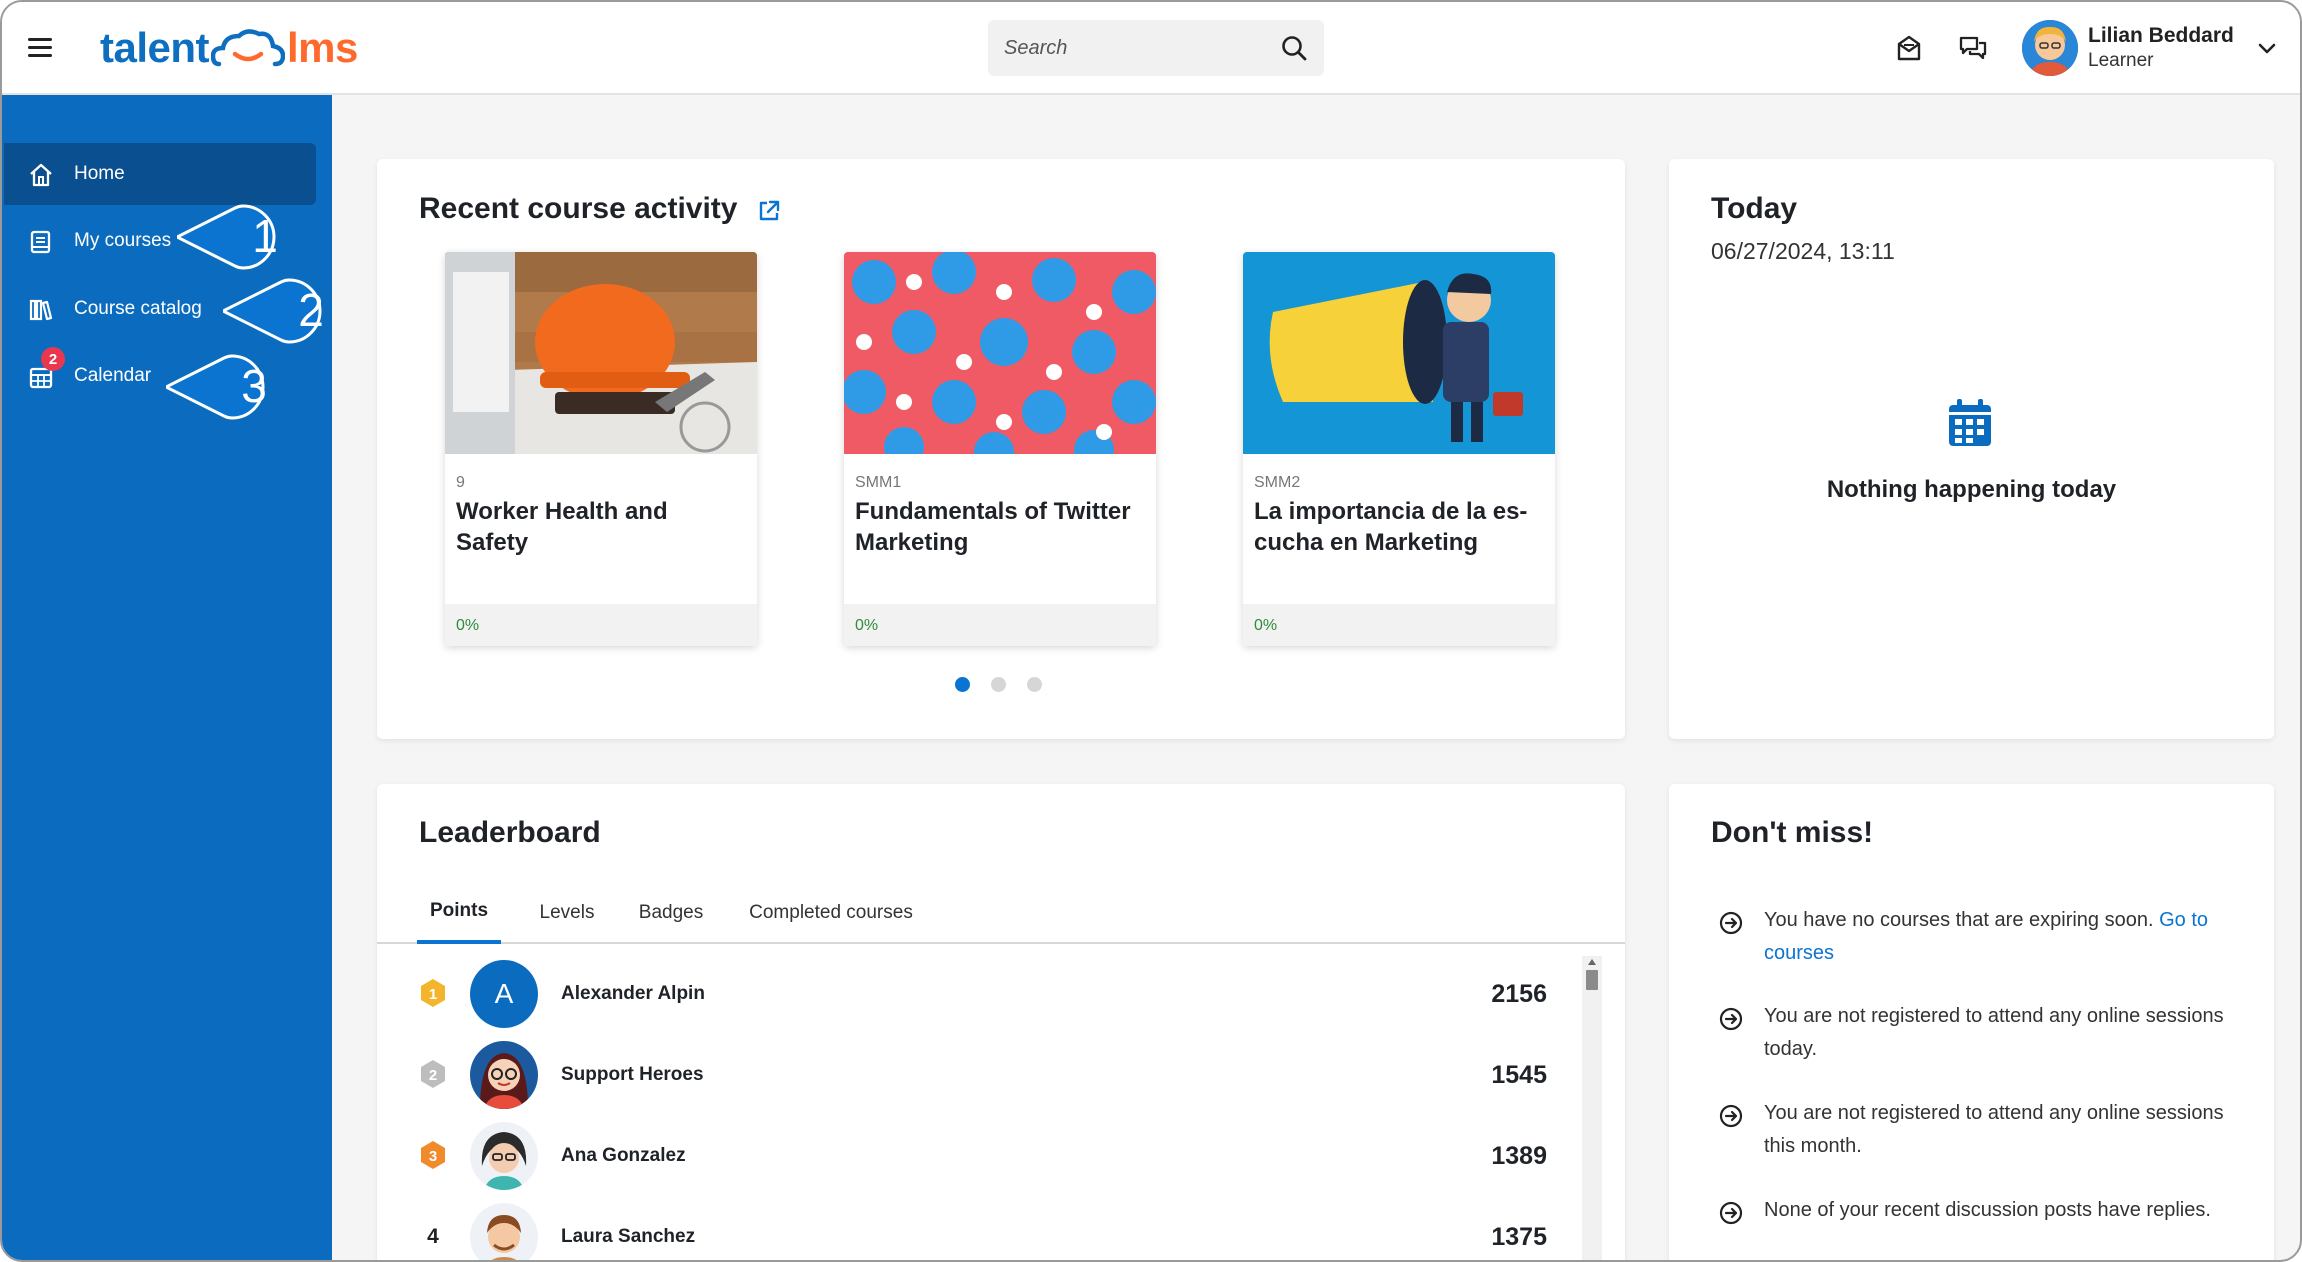 The height and width of the screenshot is (1262, 2302). What do you see at coordinates (1129, 48) in the screenshot?
I see `search-input` at bounding box center [1129, 48].